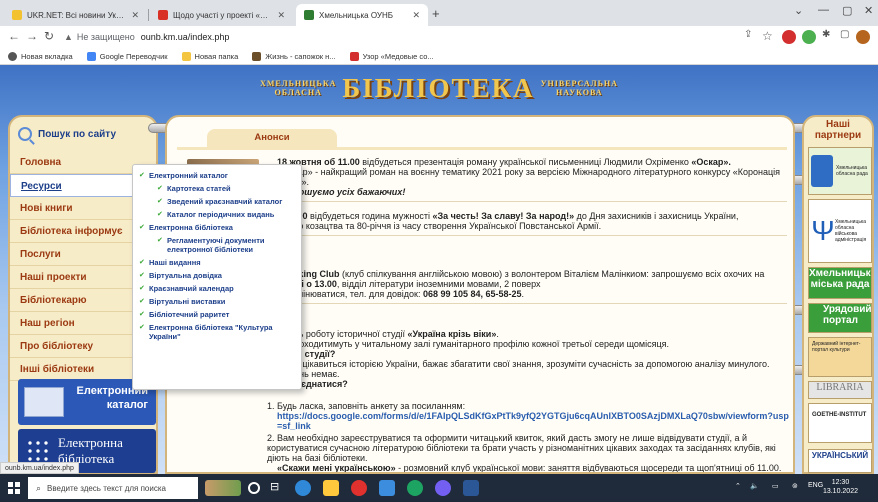  What do you see at coordinates (217, 275) in the screenshot?
I see `dd-virtual-reference: Віртуальна довідка` at bounding box center [217, 275].